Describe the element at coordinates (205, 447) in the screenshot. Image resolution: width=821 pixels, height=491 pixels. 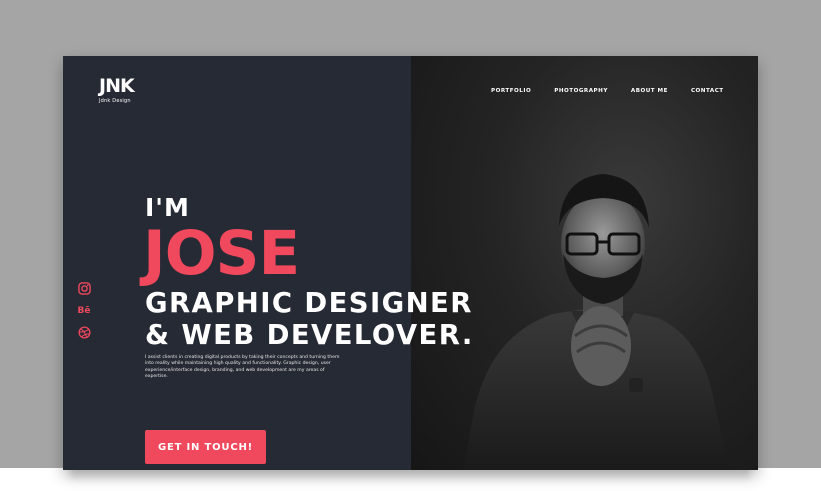
I see `get-in-touch-button: GET IN TOUCH!` at that location.